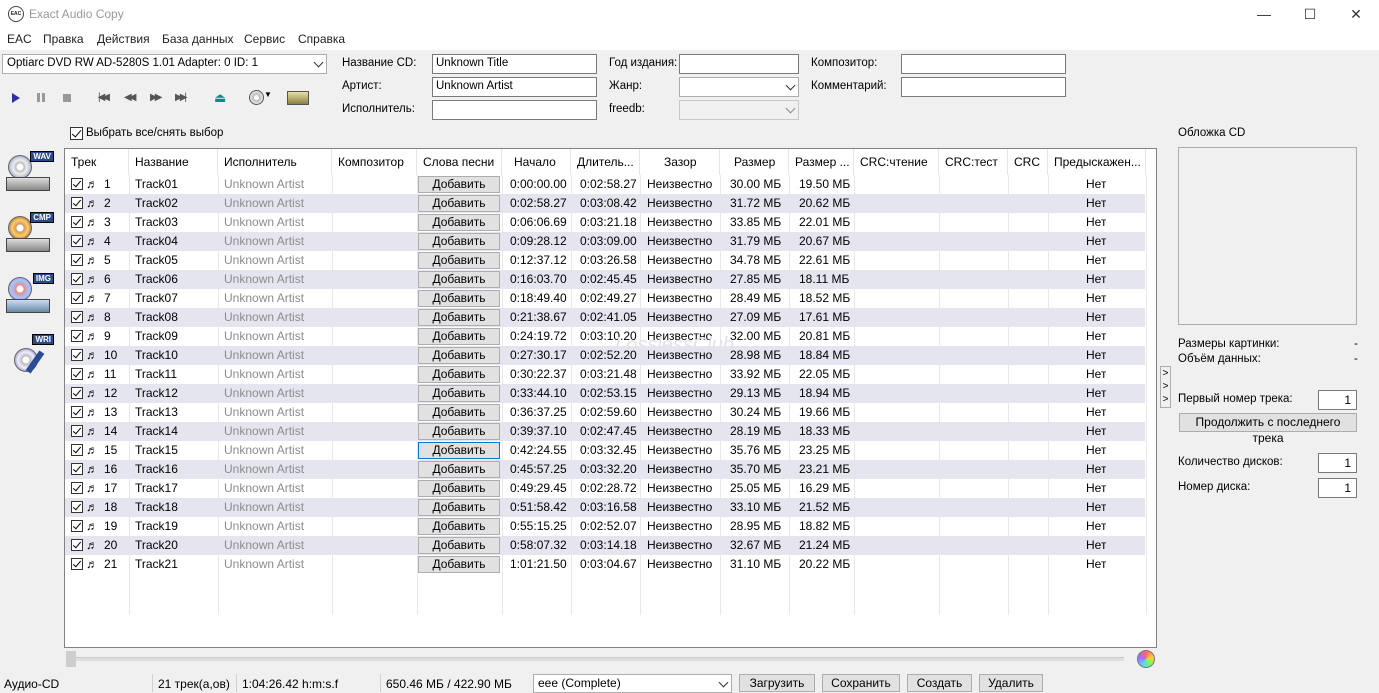 This screenshot has width=1379, height=693. What do you see at coordinates (156, 526) in the screenshot?
I see `track-title: Track19` at bounding box center [156, 526].